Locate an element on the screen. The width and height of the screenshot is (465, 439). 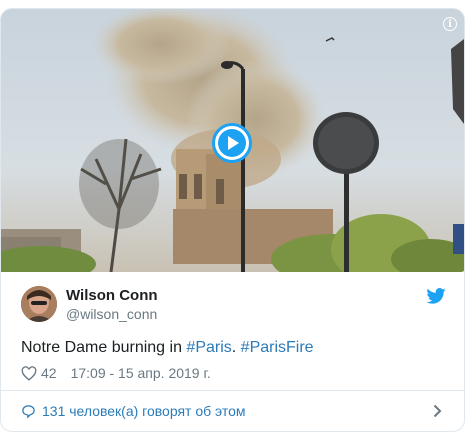
twitter-bird-icon is located at coordinates (436, 296).